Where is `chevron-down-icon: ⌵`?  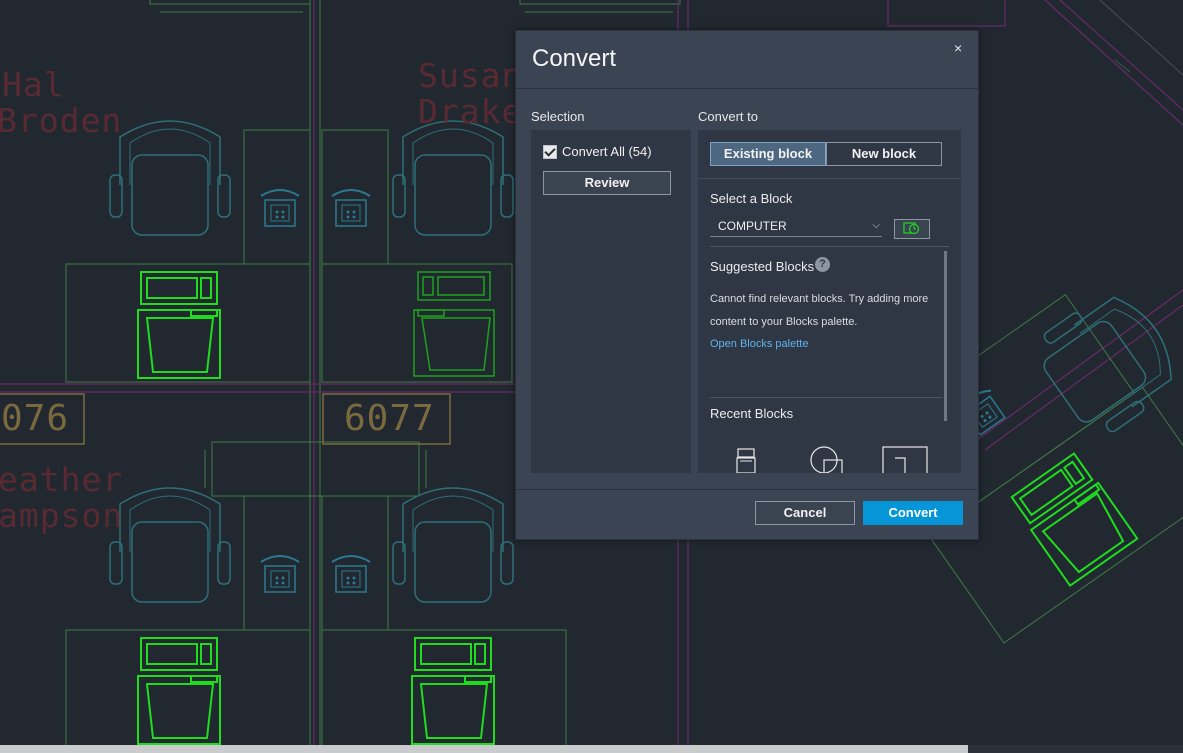
chevron-down-icon: ⌵ is located at coordinates (876, 225).